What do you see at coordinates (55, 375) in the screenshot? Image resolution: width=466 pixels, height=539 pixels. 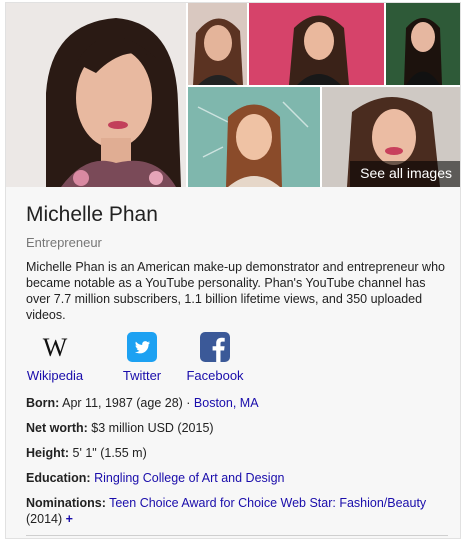 I see `profile-label: Wikipedia` at bounding box center [55, 375].